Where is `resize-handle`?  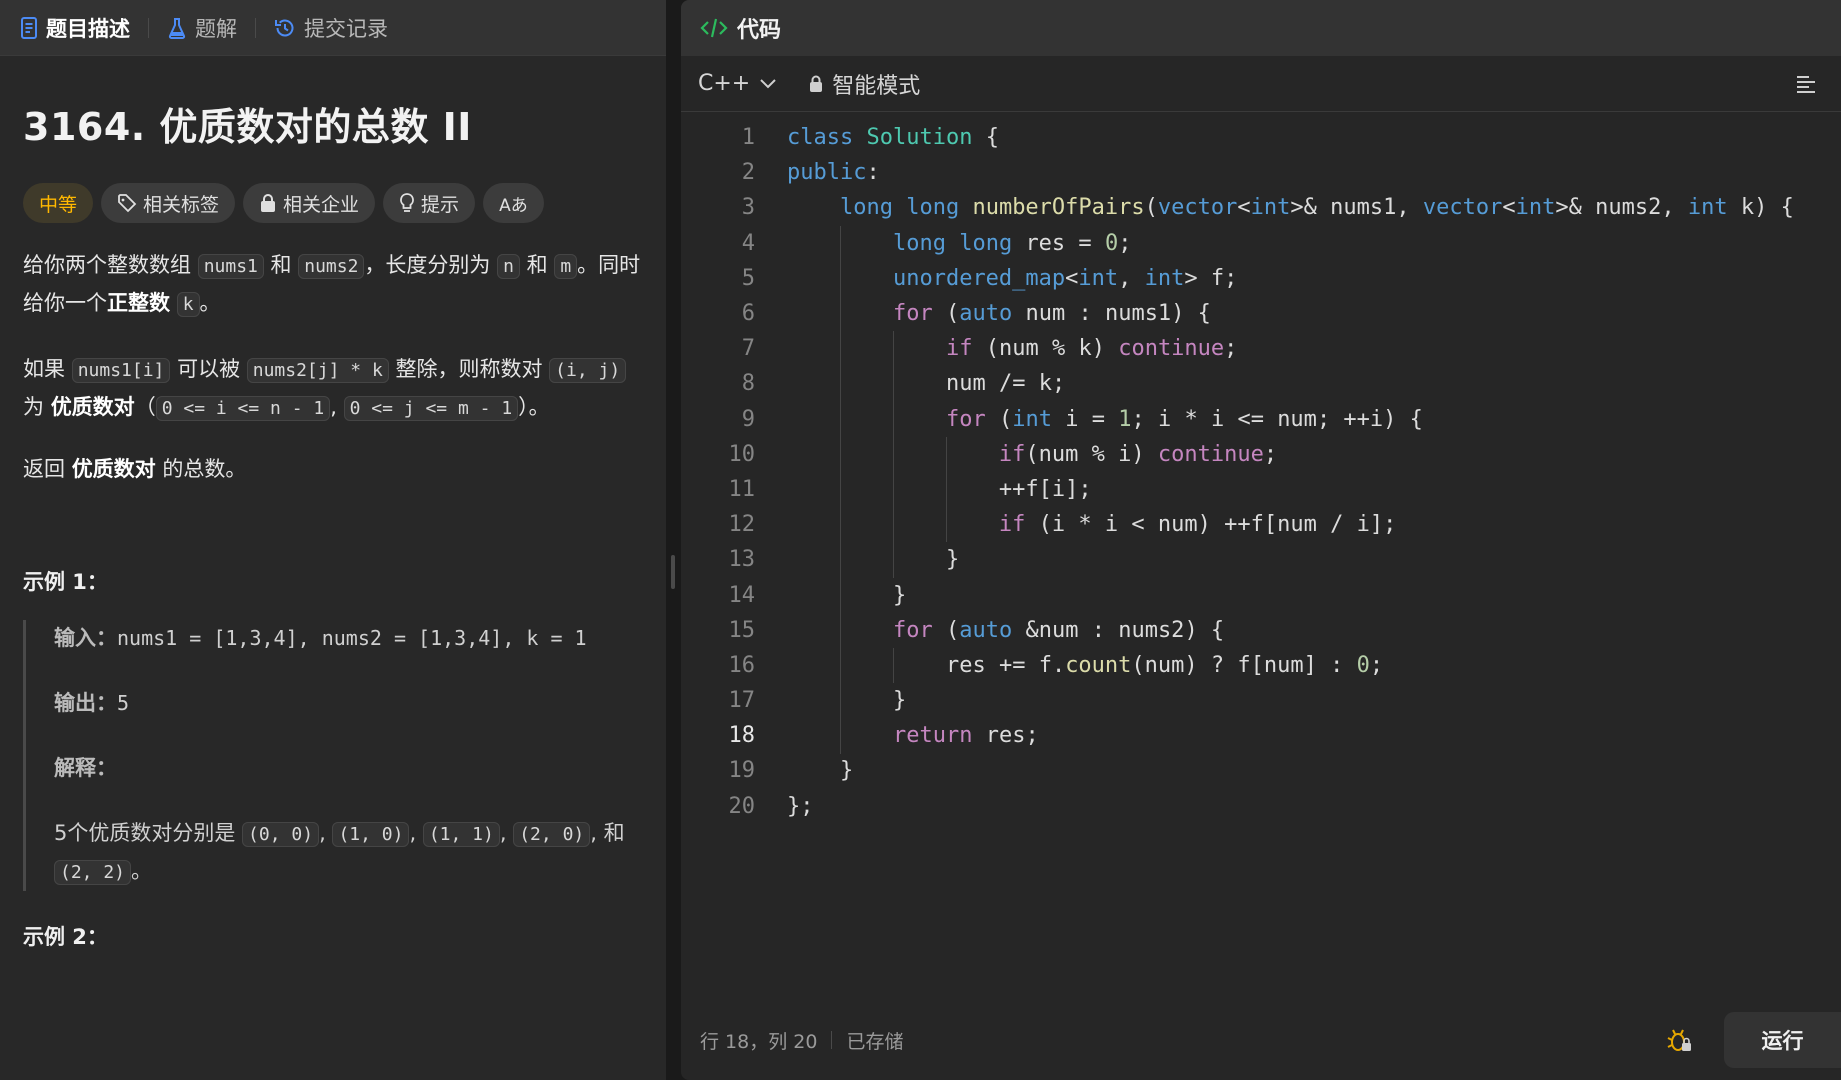
resize-handle is located at coordinates (673, 572).